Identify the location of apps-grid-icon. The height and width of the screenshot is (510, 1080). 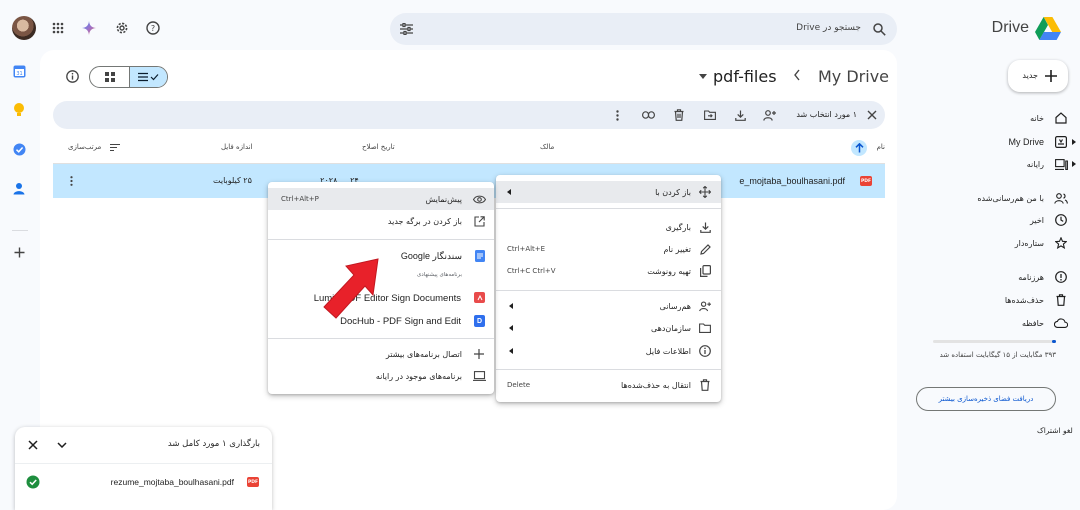
(58, 28).